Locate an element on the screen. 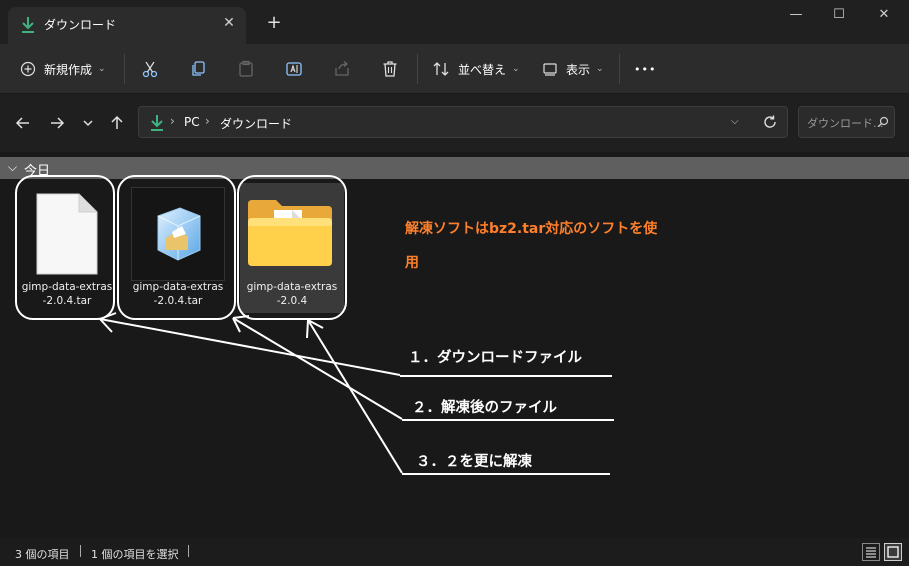  forward-arrow-icon is located at coordinates (57, 123).